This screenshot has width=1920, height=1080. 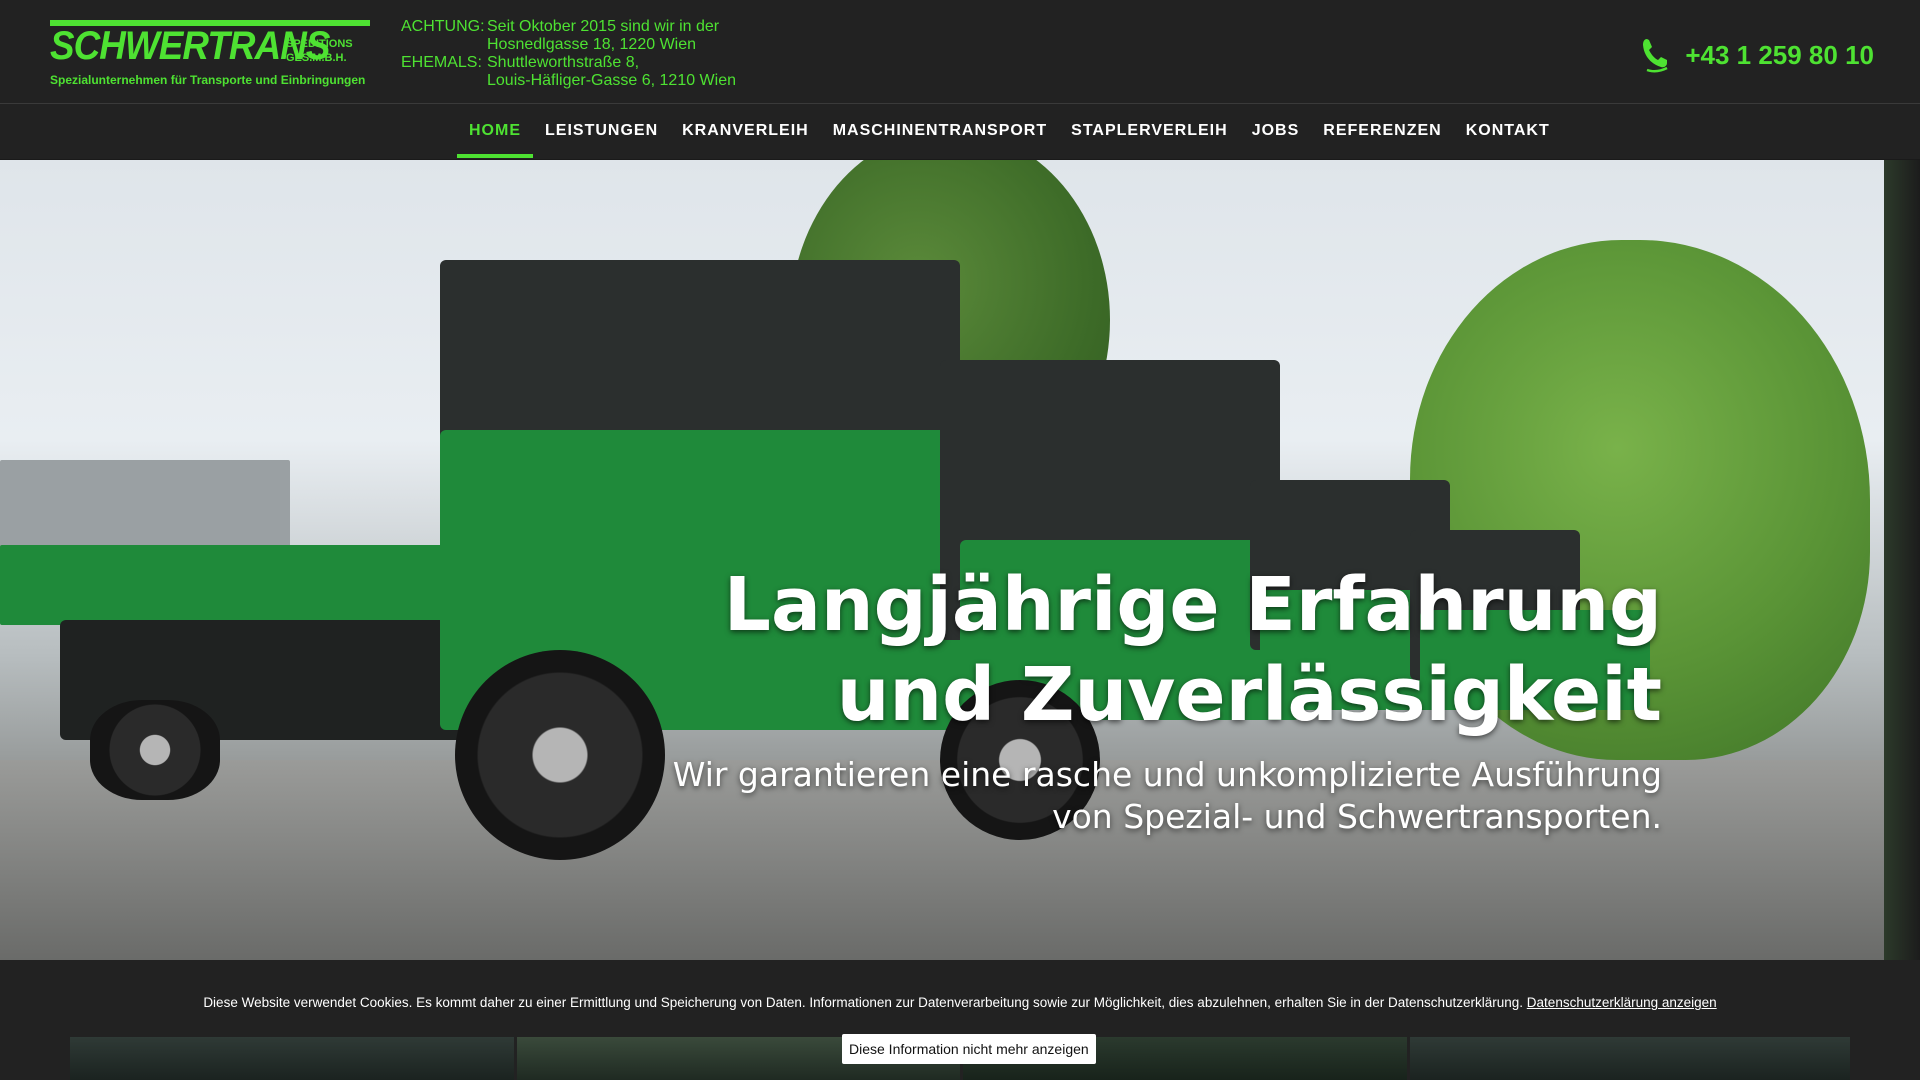 I want to click on notice-achtung-line1: Seit Oktober 2015 sind wir in der, so click(x=603, y=26).